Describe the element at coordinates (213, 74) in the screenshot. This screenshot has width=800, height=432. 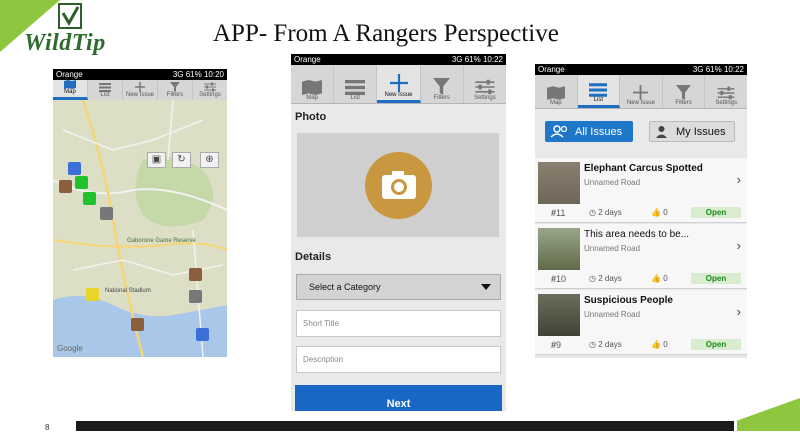
I see `clock: 10:20` at that location.